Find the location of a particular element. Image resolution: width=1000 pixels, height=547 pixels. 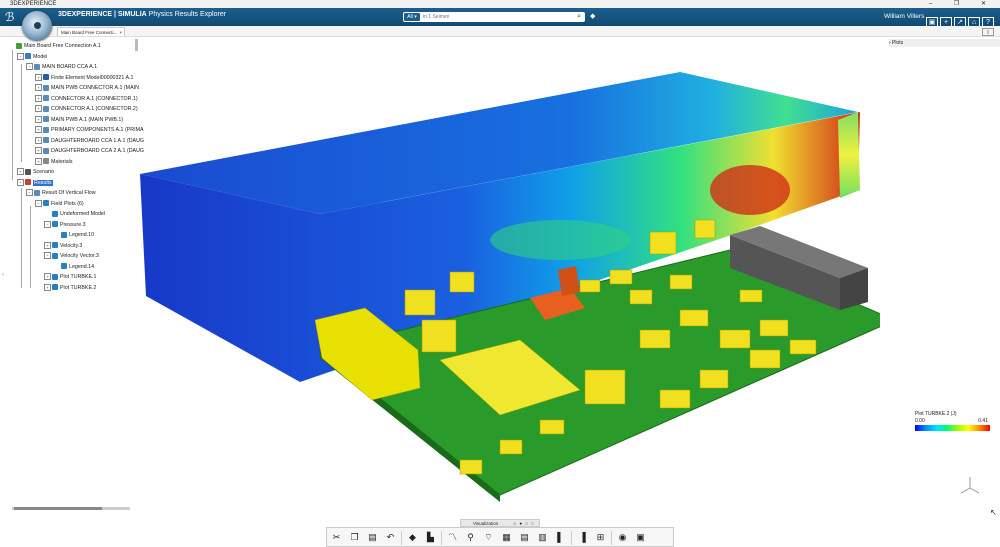

tree-node: − Result Of Vertical Flow is located at coordinates (61, 193).